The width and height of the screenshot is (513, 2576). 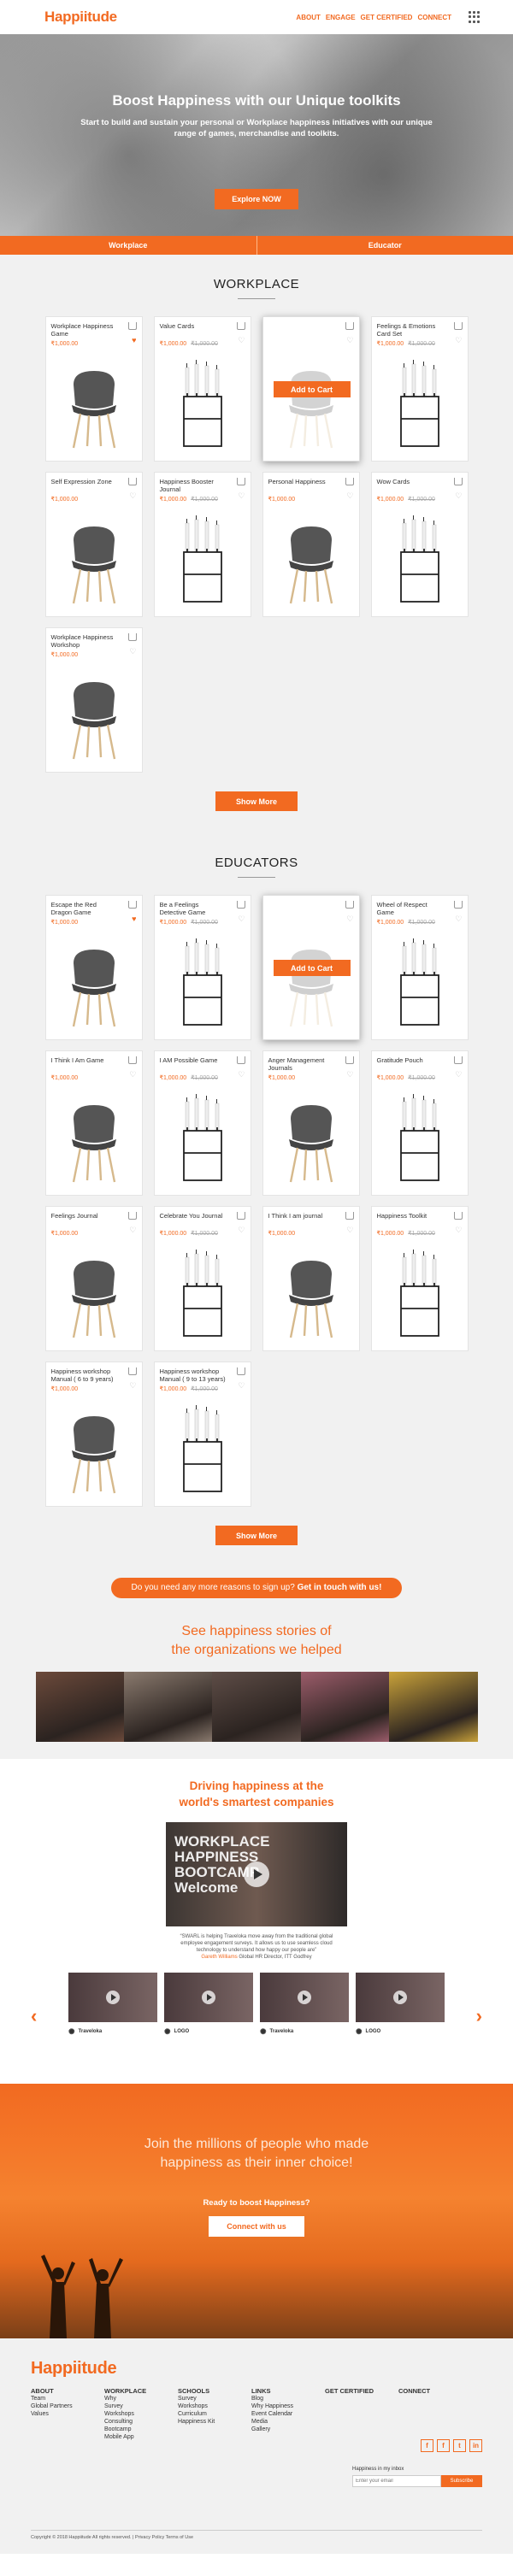 I want to click on footer-logo: Happiitude, so click(x=256, y=2369).